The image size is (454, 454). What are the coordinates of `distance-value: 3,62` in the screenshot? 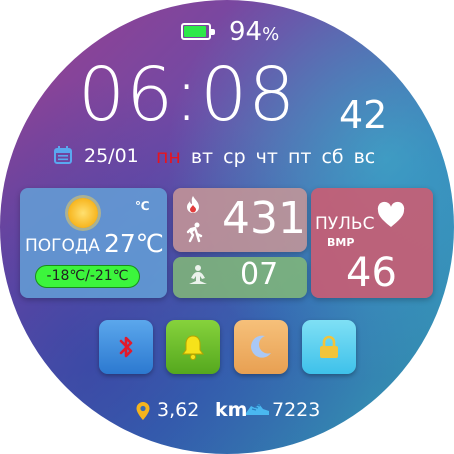 It's located at (178, 410).